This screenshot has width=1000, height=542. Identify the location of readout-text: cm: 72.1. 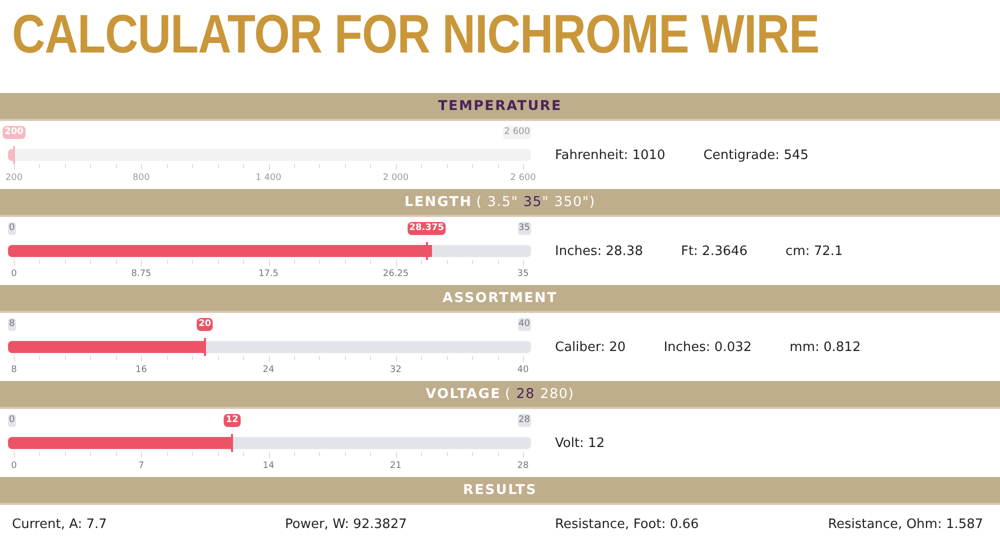
(814, 251).